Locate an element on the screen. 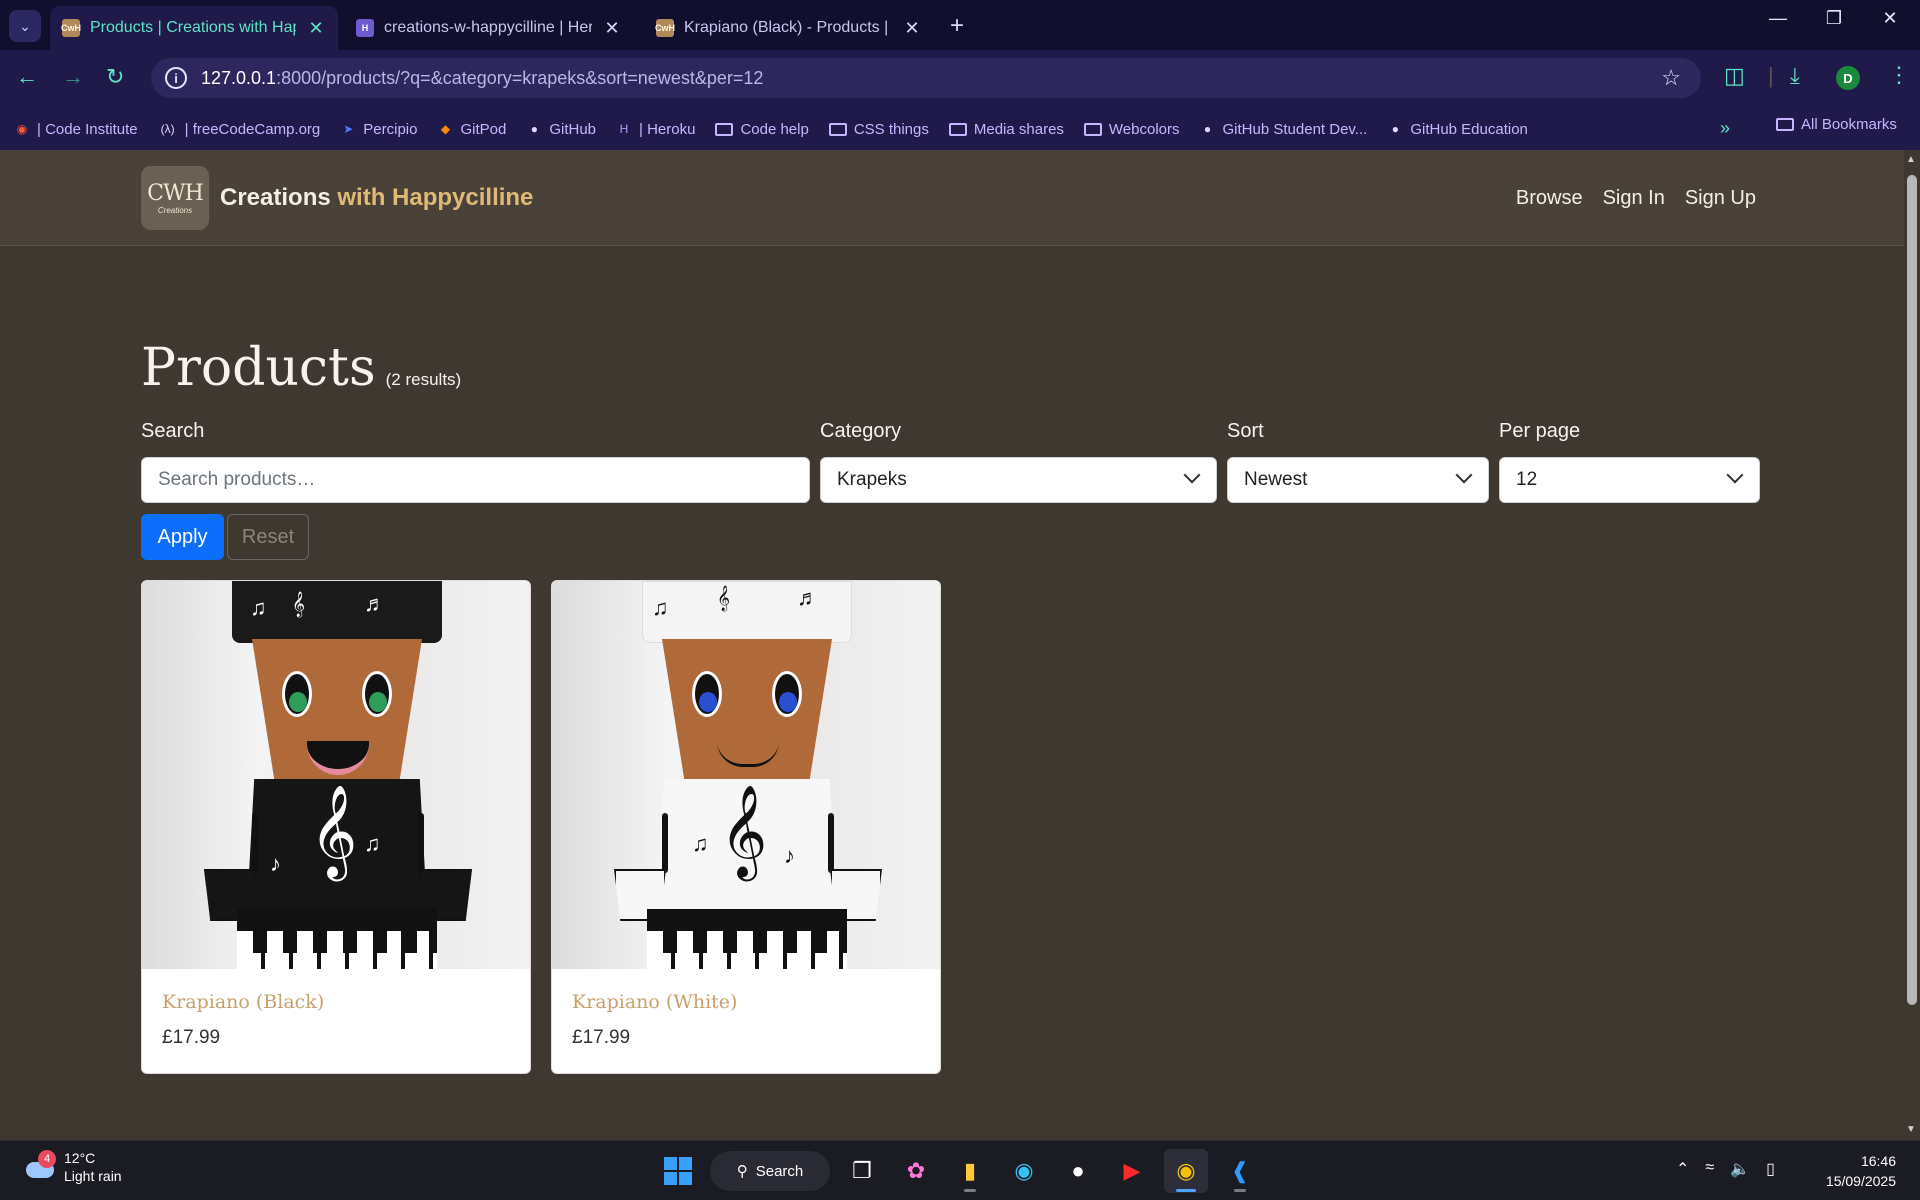 The height and width of the screenshot is (1200, 1920). bookmark-folder-css-things: CSS things is located at coordinates (878, 129).